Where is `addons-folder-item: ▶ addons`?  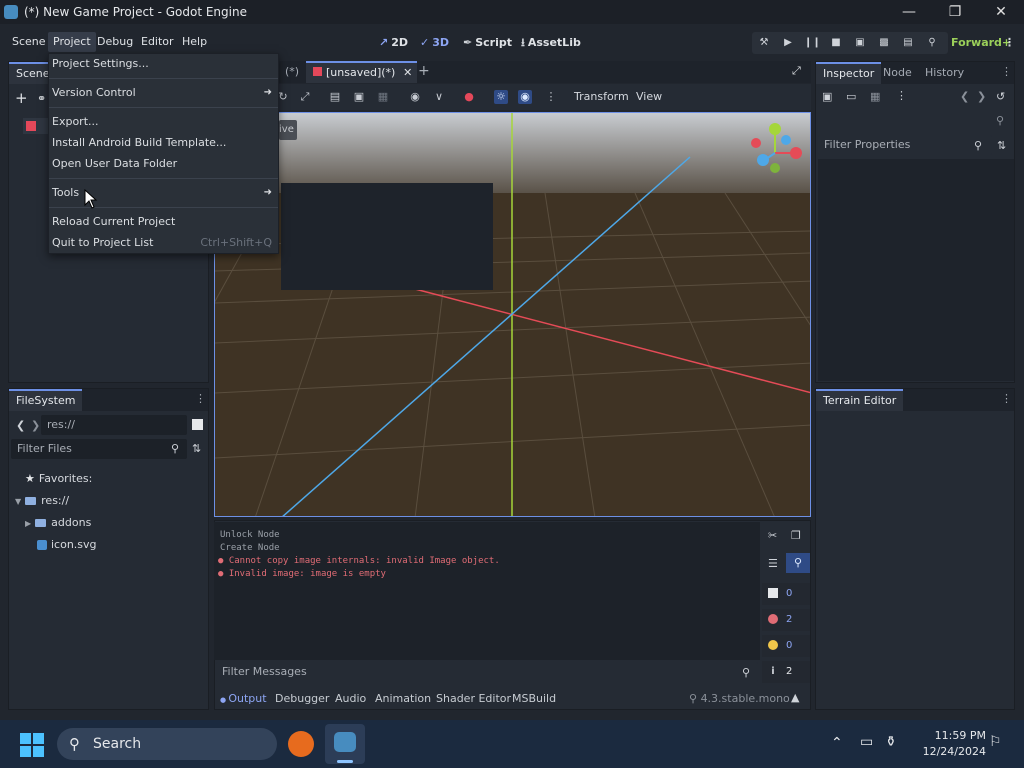 addons-folder-item: ▶ addons is located at coordinates (58, 522).